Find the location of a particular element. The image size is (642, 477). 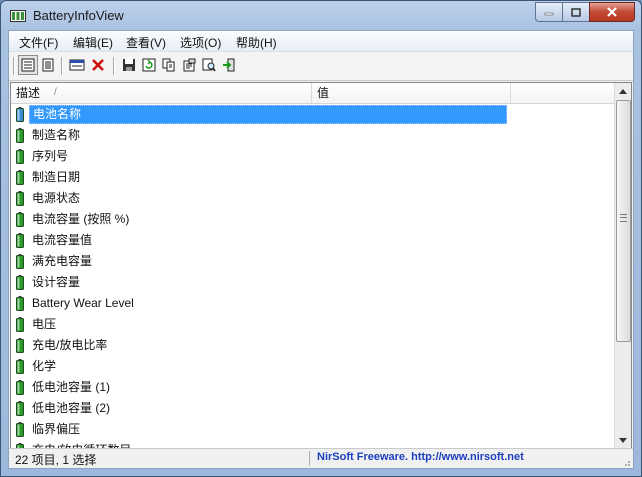

maximize-button is located at coordinates (575, 12).